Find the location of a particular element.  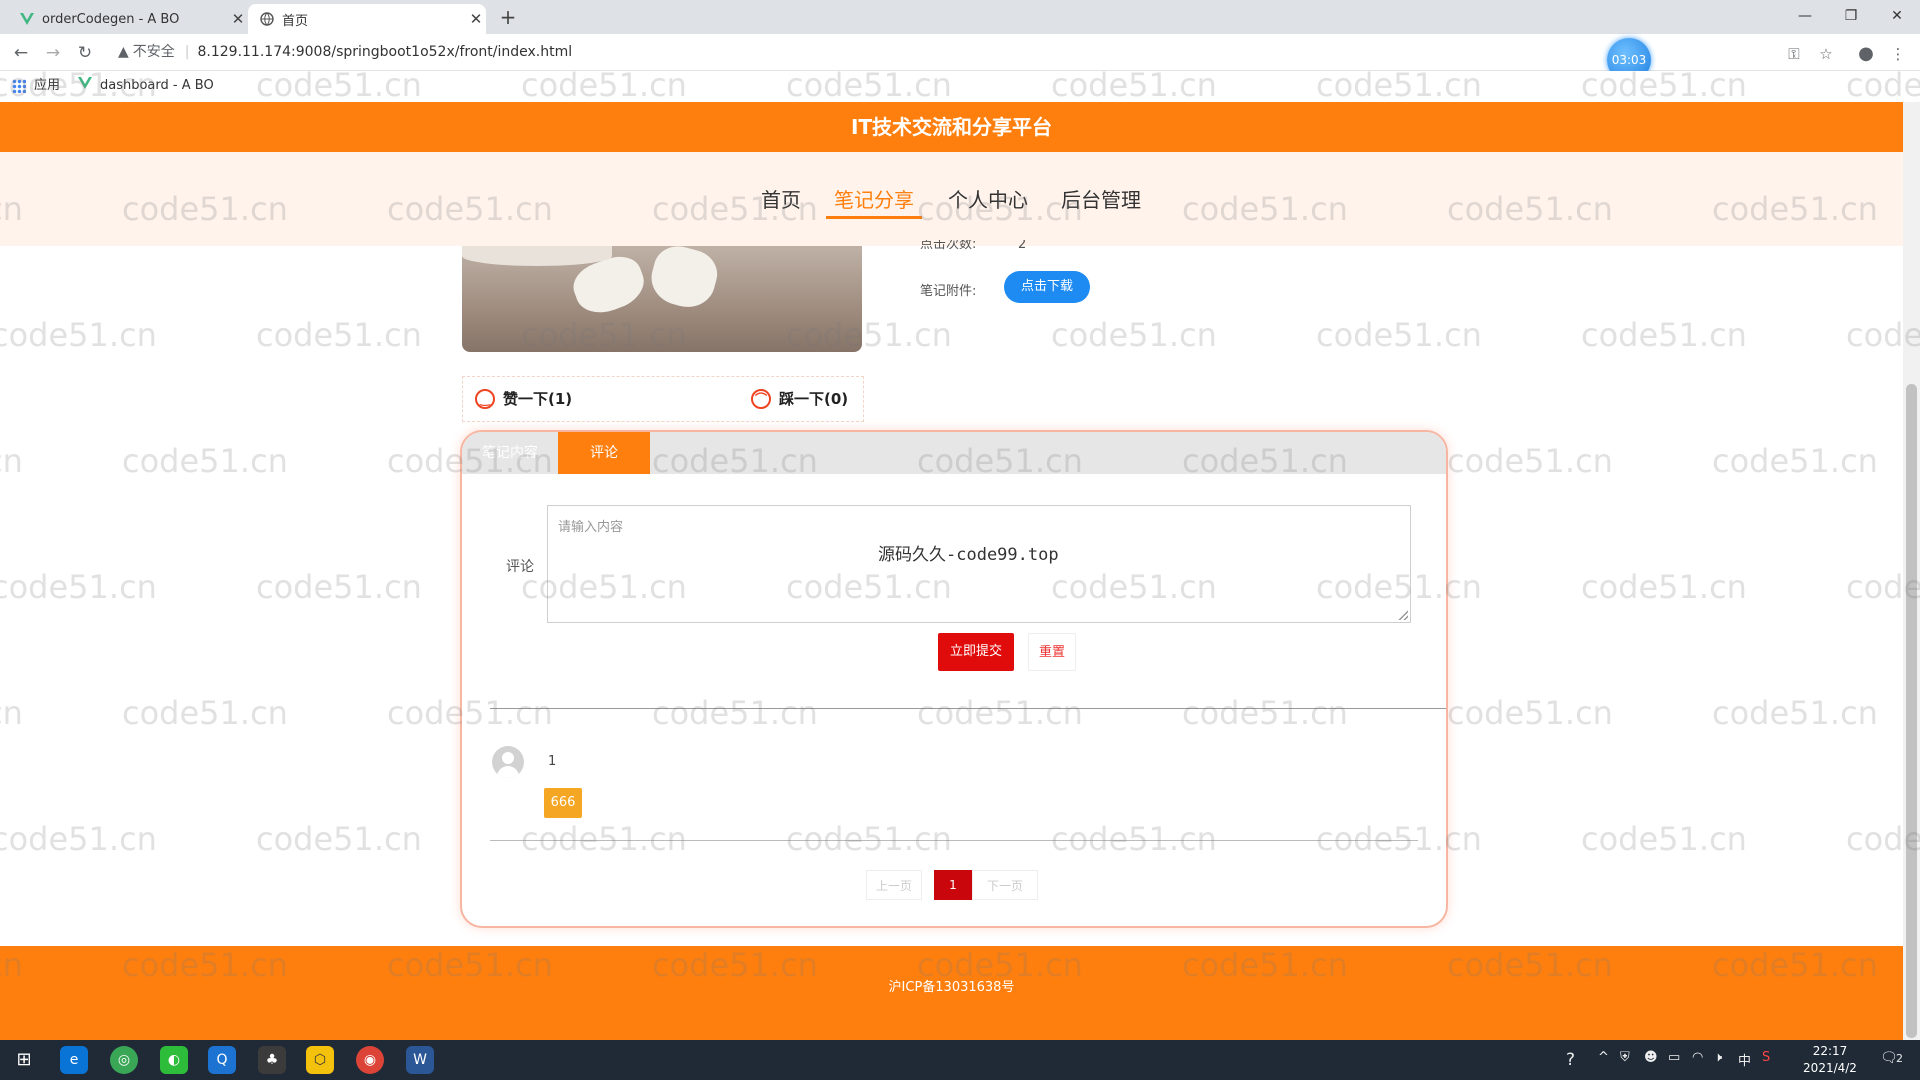

restore-icon: ❐ is located at coordinates (1851, 16).